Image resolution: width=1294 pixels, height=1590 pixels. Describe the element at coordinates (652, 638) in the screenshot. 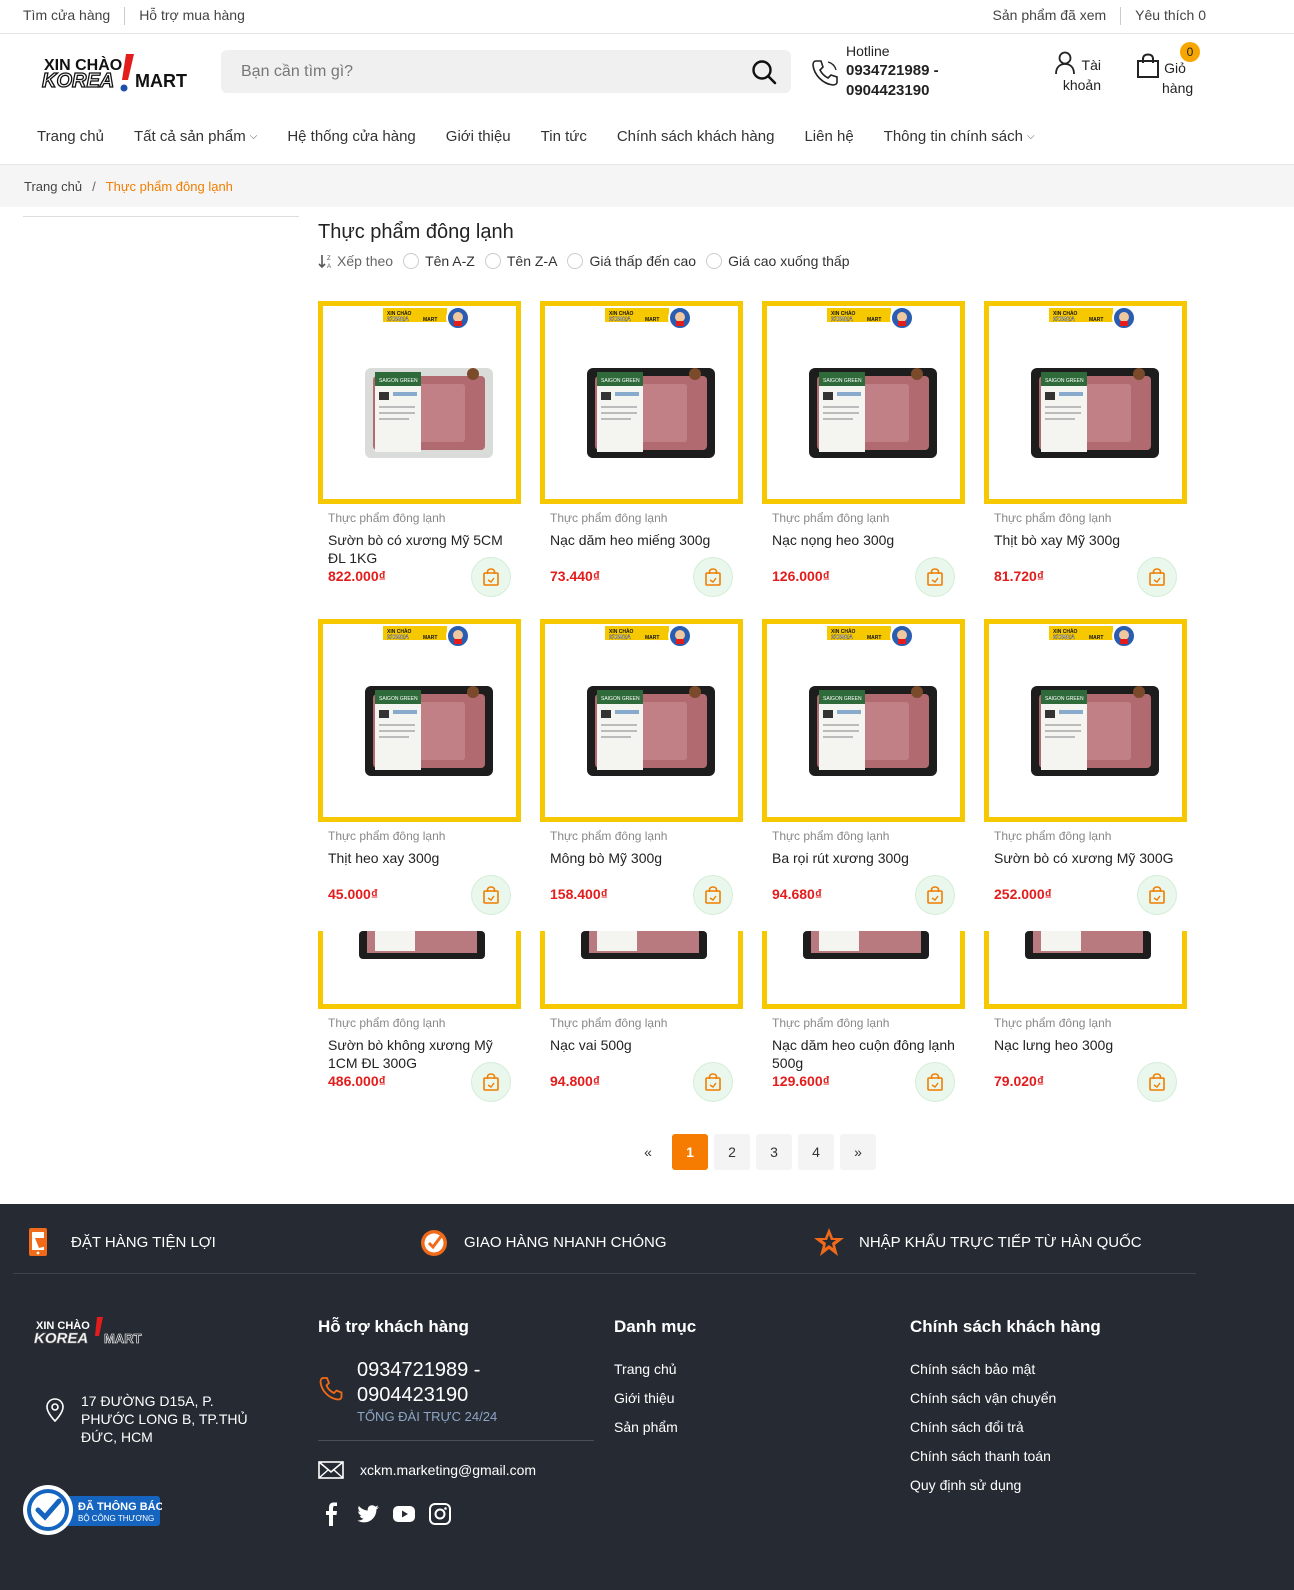

I see `svg-text: MART` at that location.